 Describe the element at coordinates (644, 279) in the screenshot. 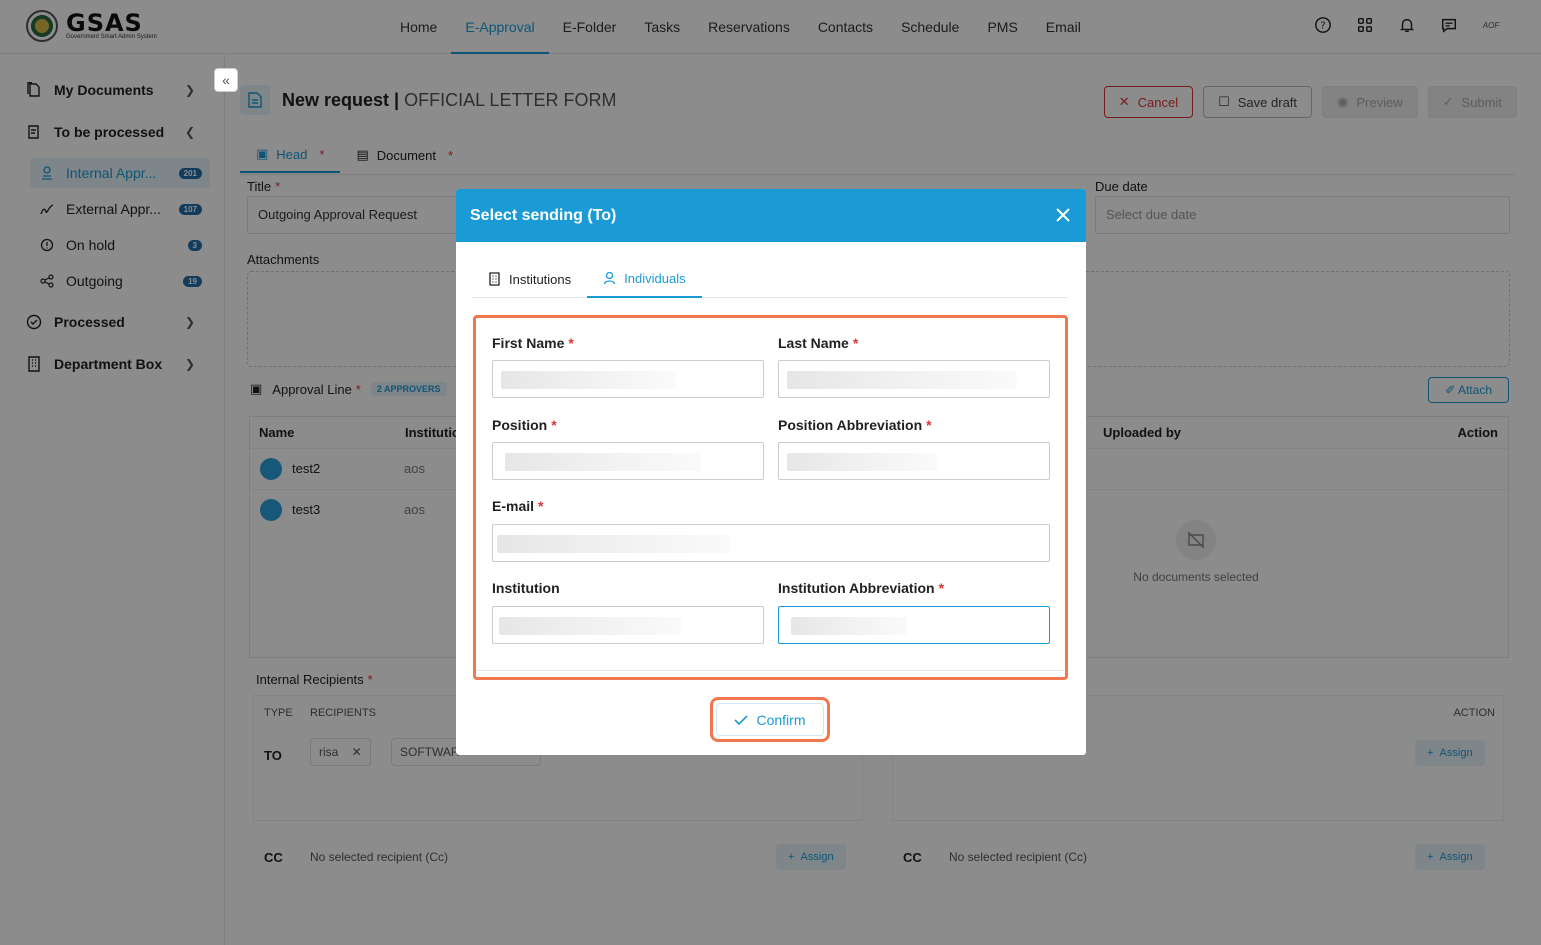

I see `tab-individuals: Individuals` at that location.